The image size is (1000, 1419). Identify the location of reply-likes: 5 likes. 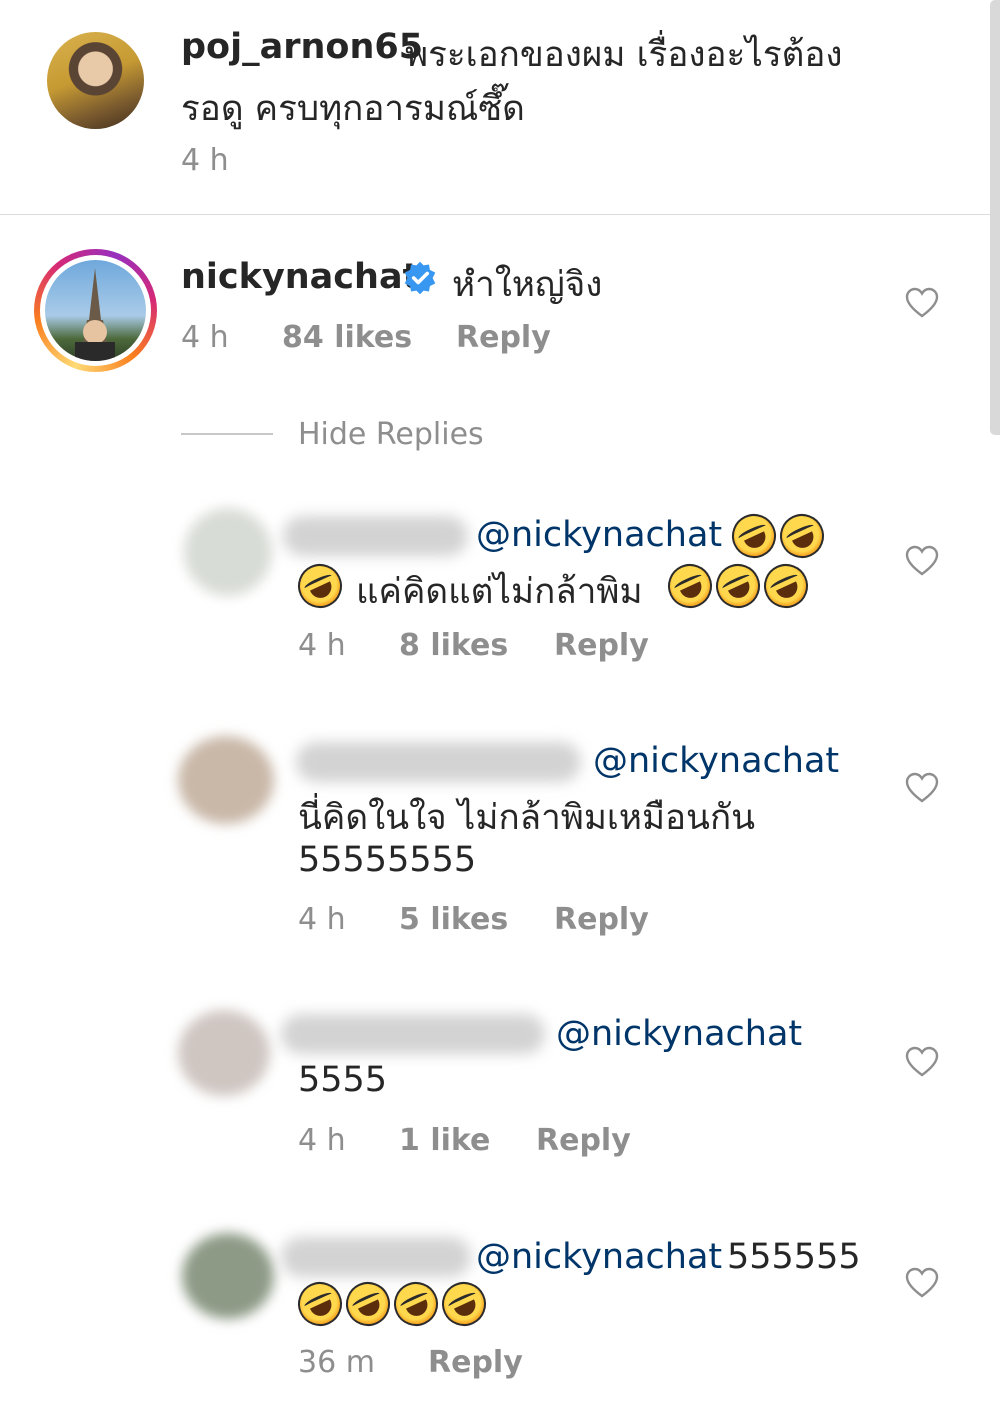
(453, 919).